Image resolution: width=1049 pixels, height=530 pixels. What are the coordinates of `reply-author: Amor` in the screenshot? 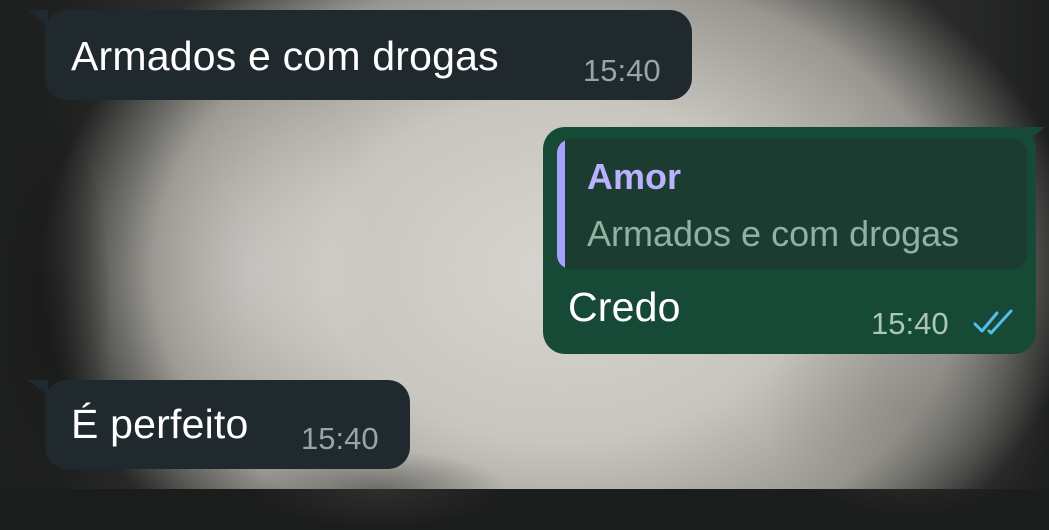 It's located at (634, 176).